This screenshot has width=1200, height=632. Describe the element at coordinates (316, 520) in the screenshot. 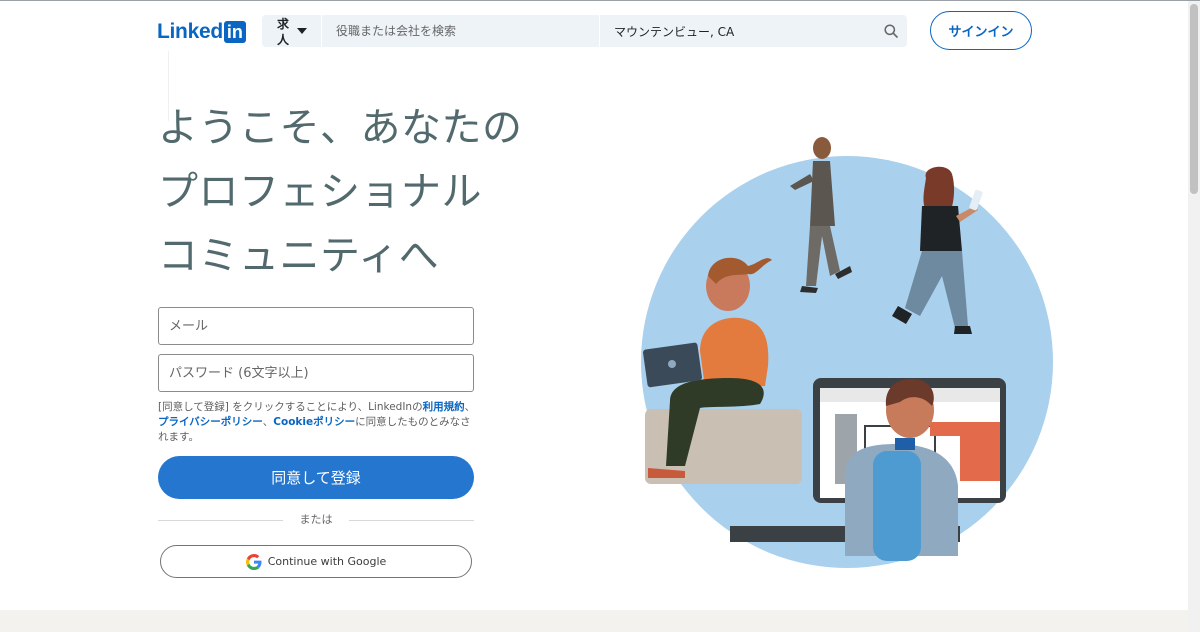

I see `or-divider: または` at that location.